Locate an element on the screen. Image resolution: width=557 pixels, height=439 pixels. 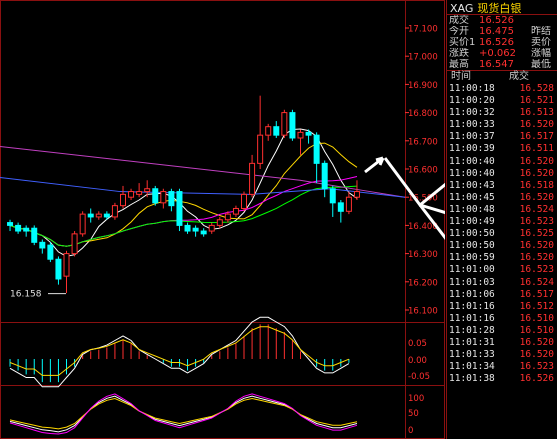
tick-price: 16.517 is located at coordinates (536, 294).